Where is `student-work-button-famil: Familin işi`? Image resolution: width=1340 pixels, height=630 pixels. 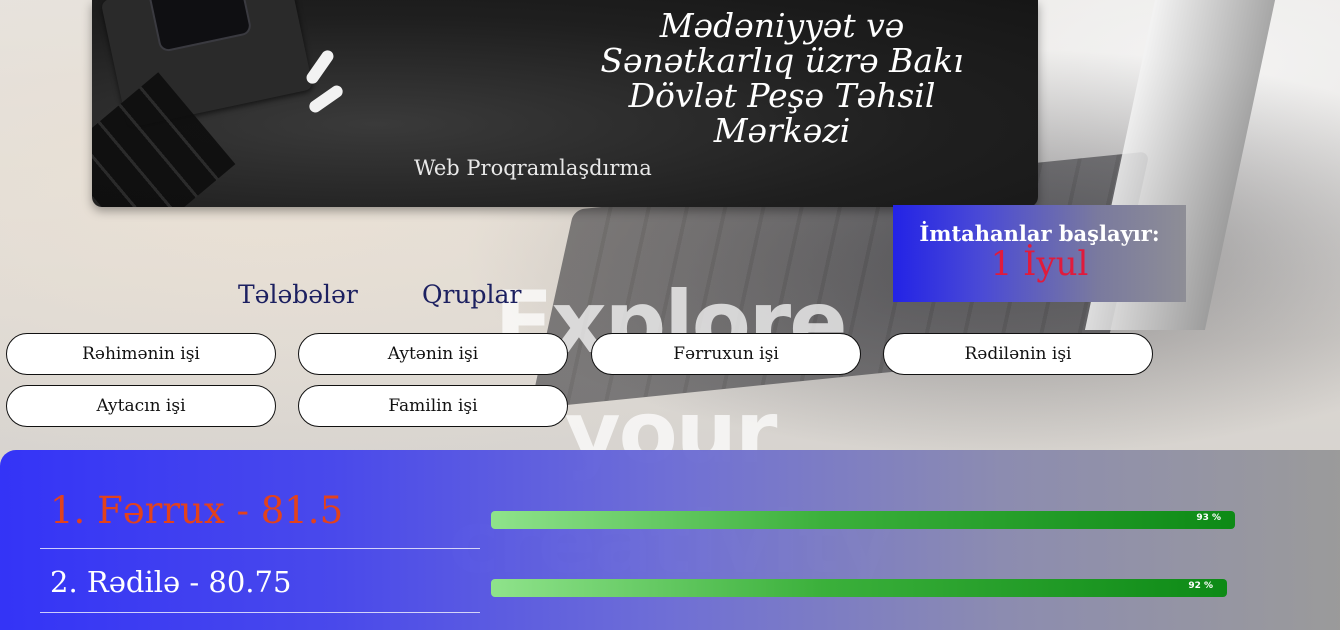
student-work-button-famil: Familin işi is located at coordinates (433, 406).